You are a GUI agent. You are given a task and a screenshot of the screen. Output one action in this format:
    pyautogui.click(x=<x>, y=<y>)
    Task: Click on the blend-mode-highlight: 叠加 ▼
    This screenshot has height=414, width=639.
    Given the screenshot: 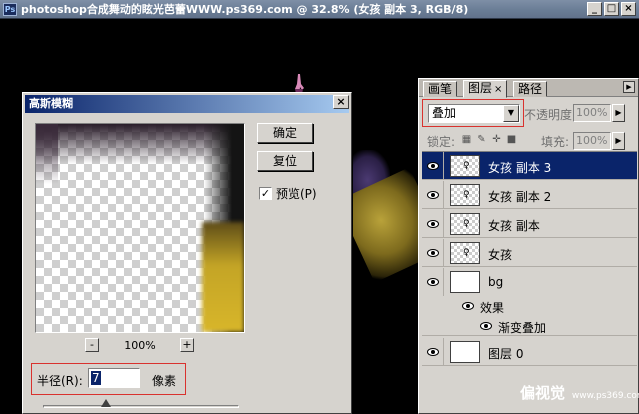 What is the action you would take?
    pyautogui.click(x=473, y=113)
    